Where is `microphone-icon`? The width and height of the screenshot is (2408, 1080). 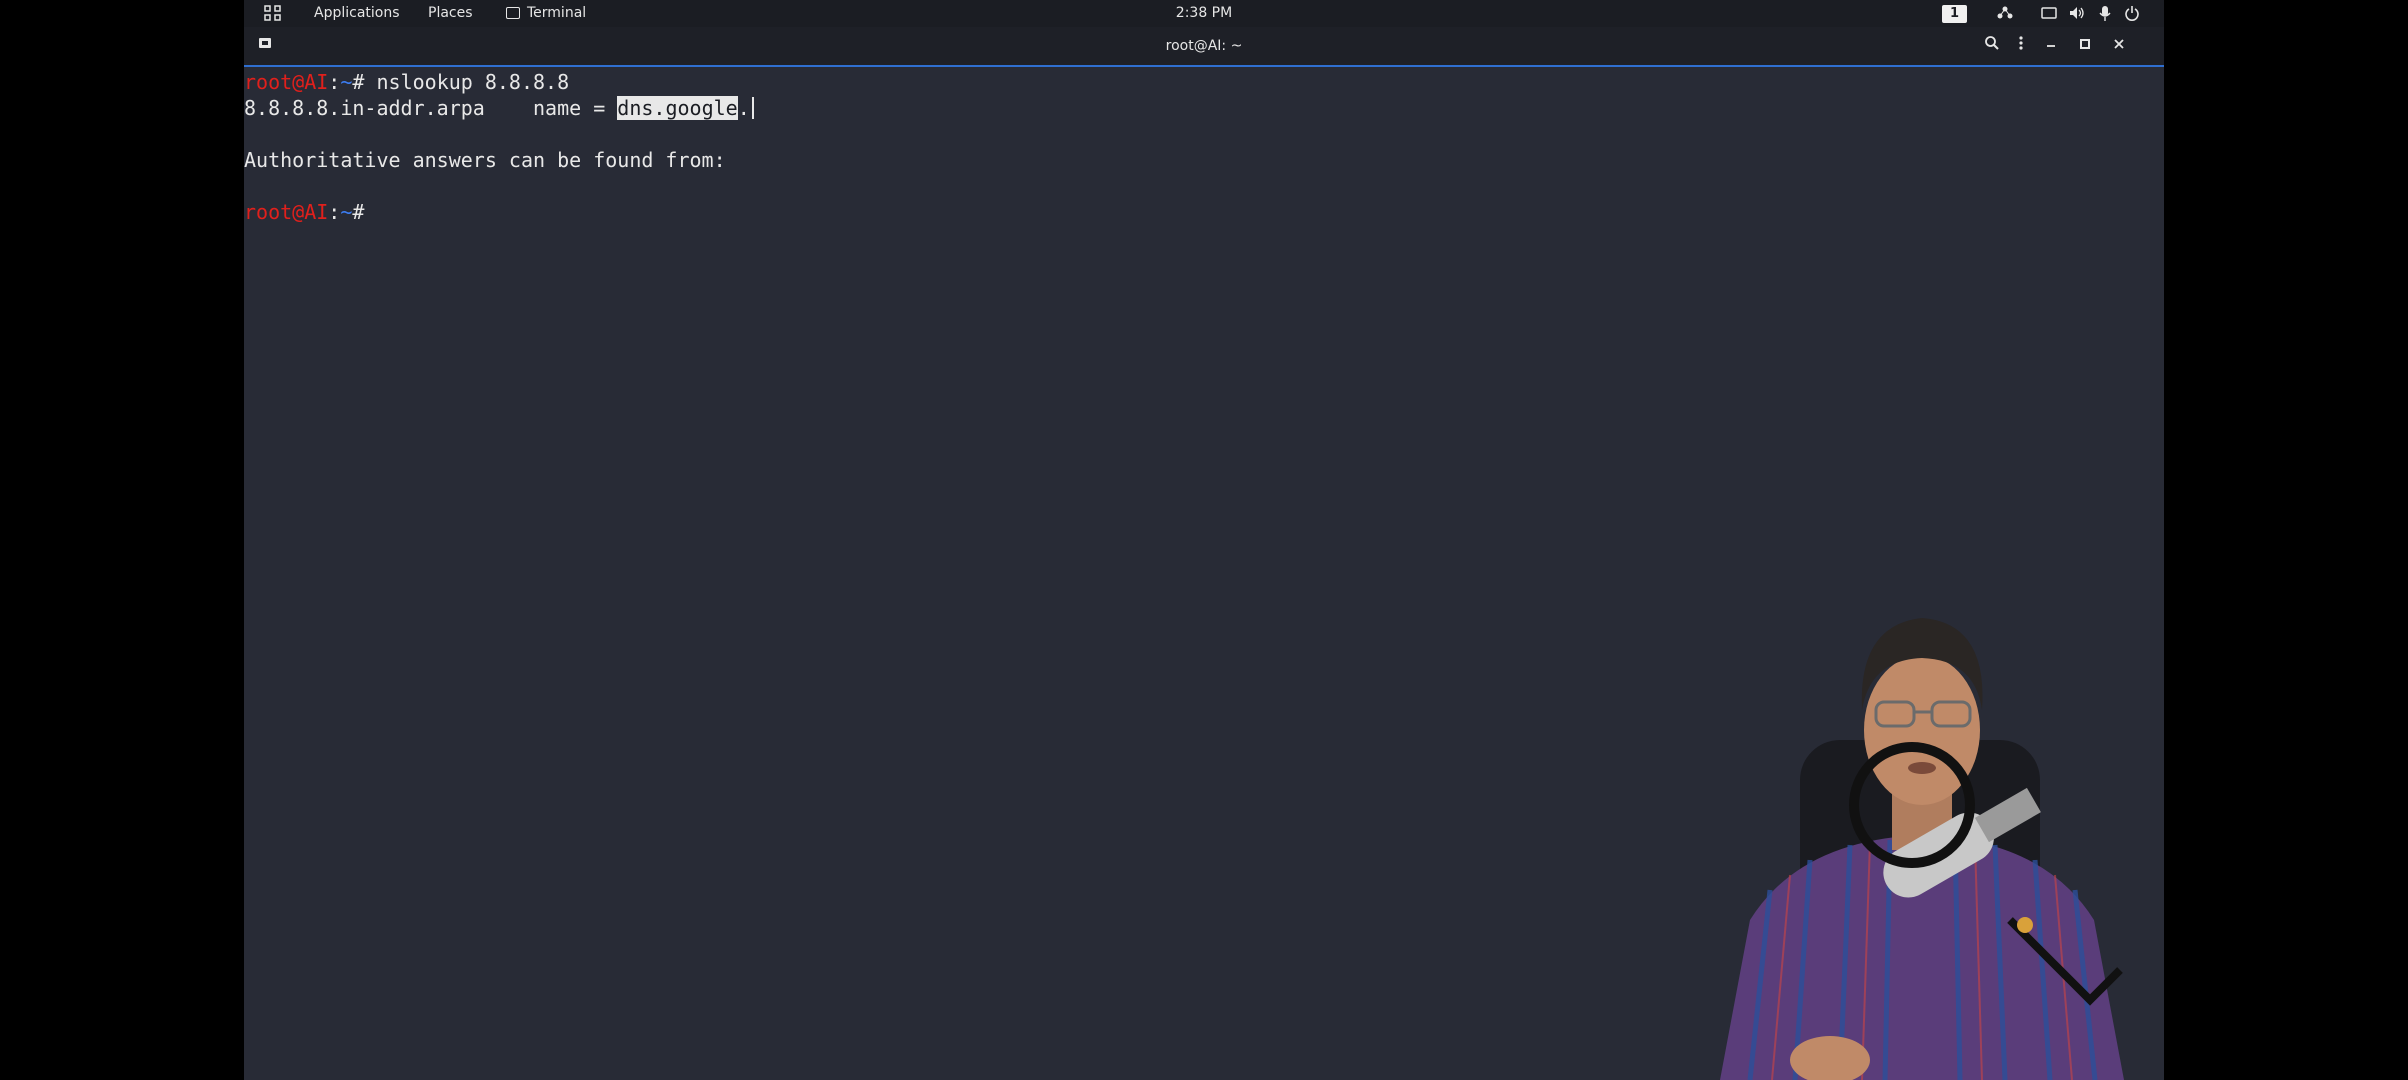 microphone-icon is located at coordinates (2105, 13).